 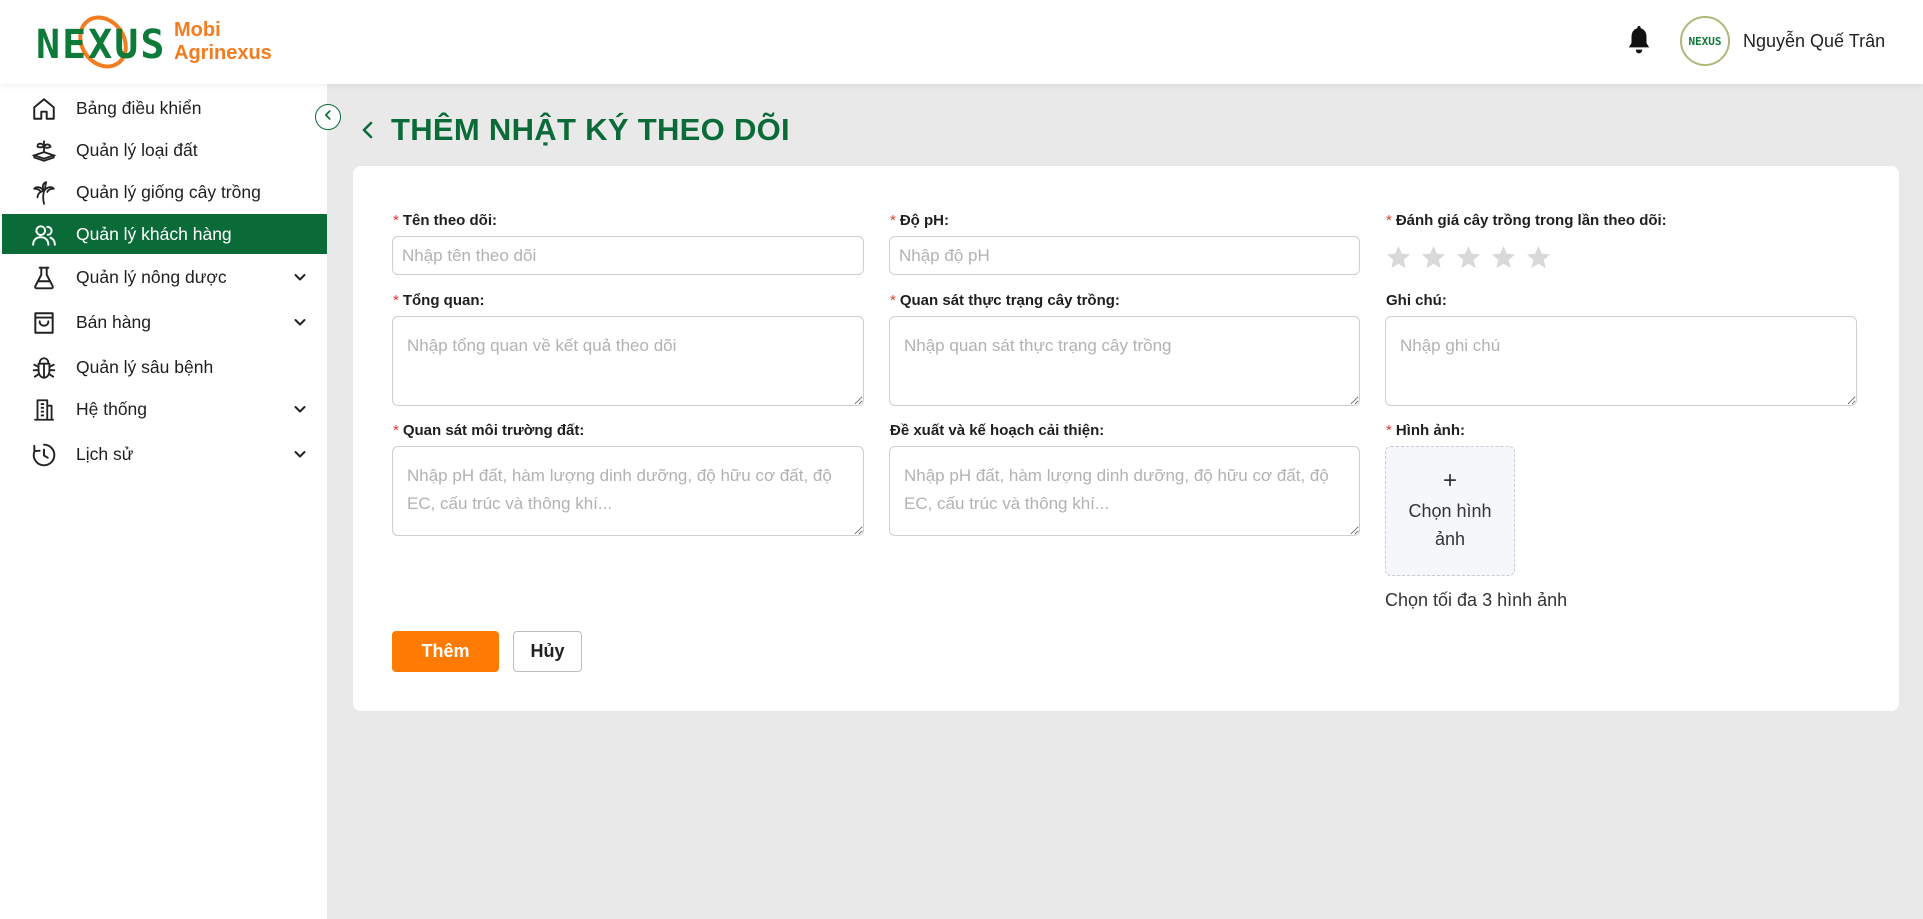 I want to click on sidebar-item-sales: Bán hàng, so click(x=164, y=322).